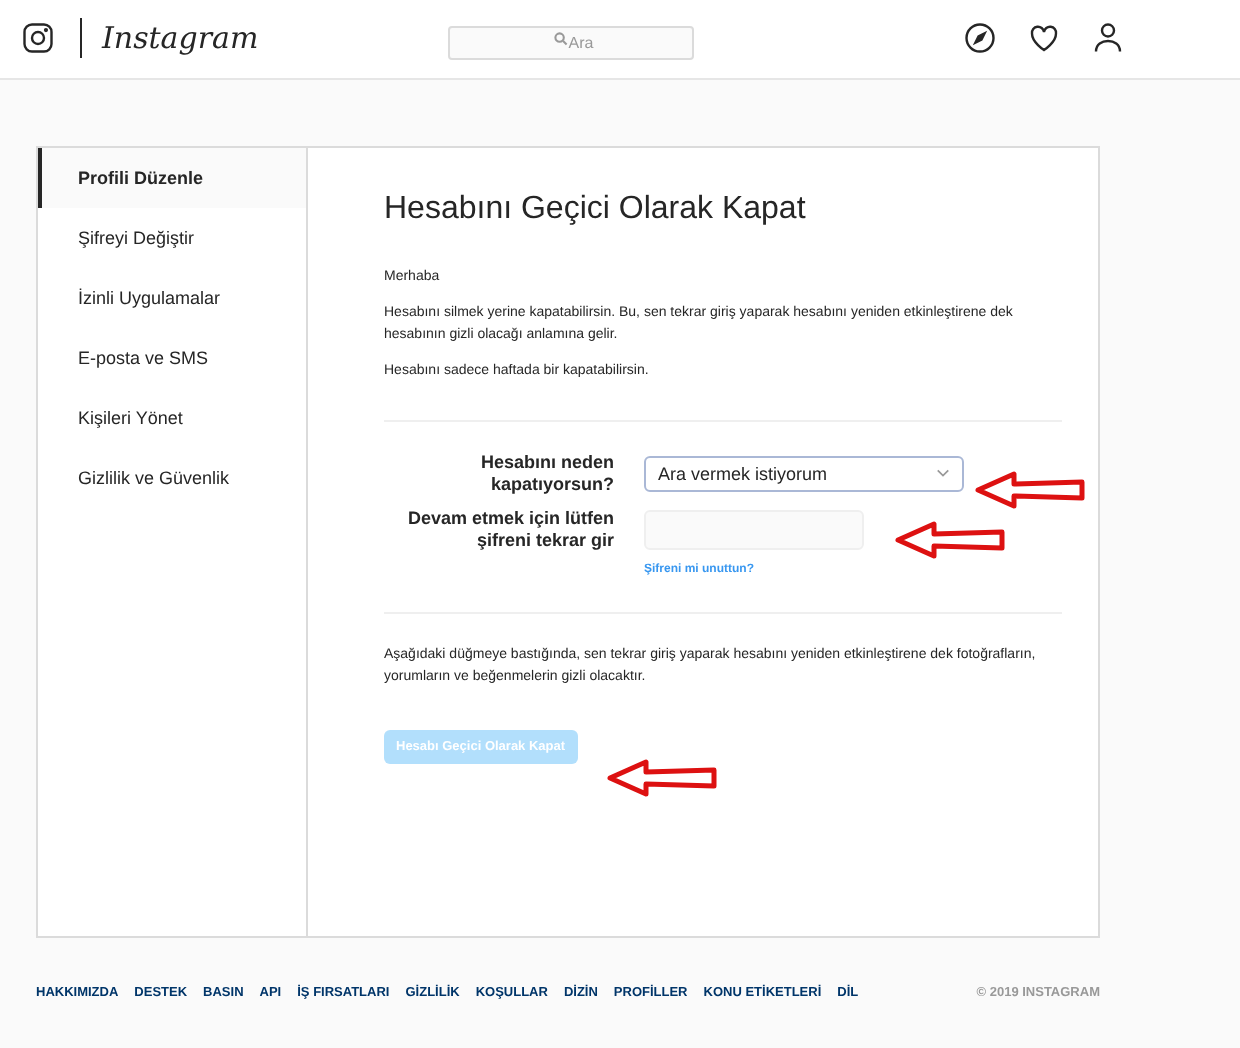 The image size is (1240, 1048). I want to click on search-icon, so click(561, 38).